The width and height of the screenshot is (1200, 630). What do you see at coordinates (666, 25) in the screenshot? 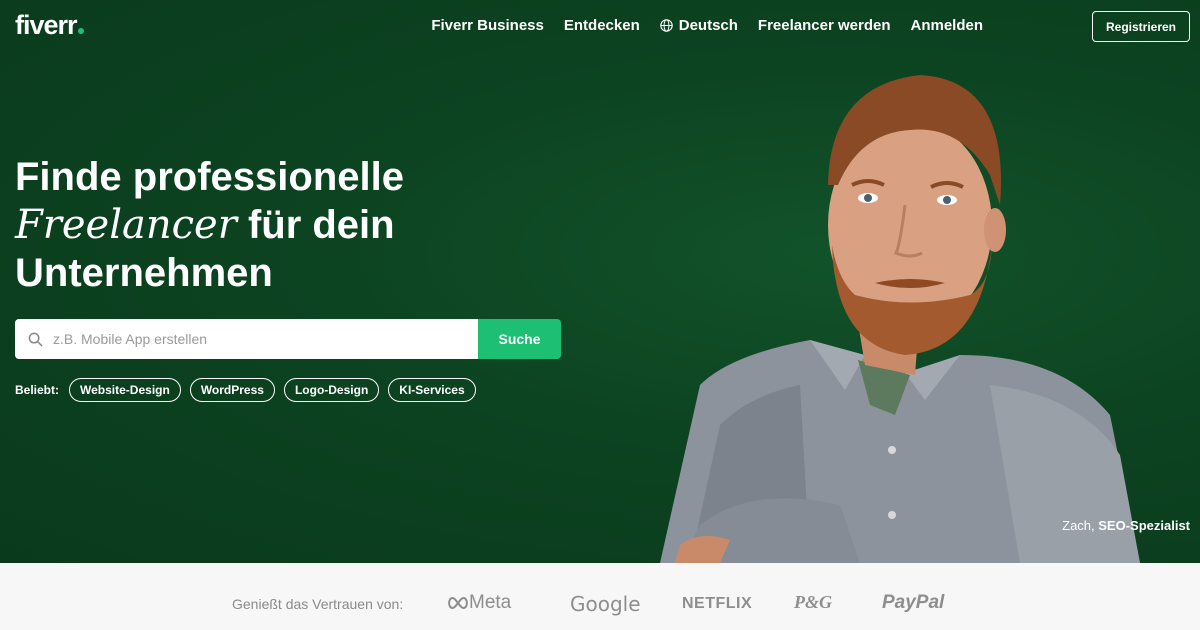
I see `globe-icon` at bounding box center [666, 25].